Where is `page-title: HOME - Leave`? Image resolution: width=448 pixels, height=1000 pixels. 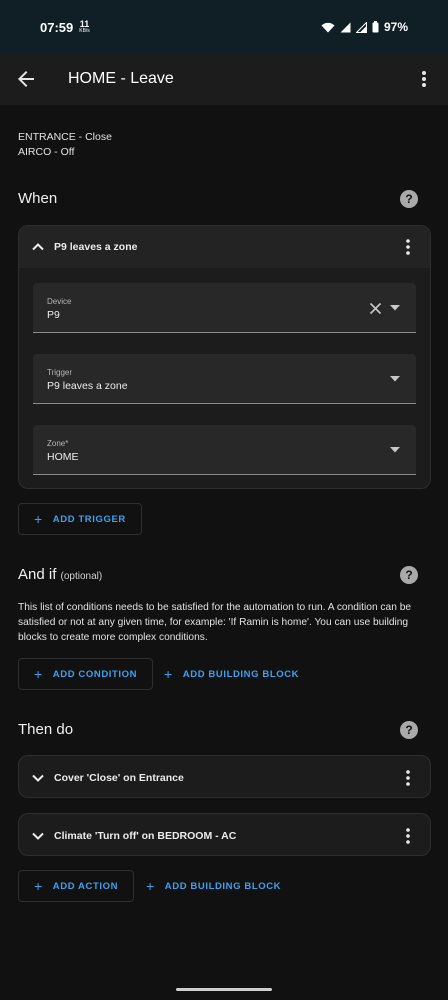 page-title: HOME - Leave is located at coordinates (121, 78).